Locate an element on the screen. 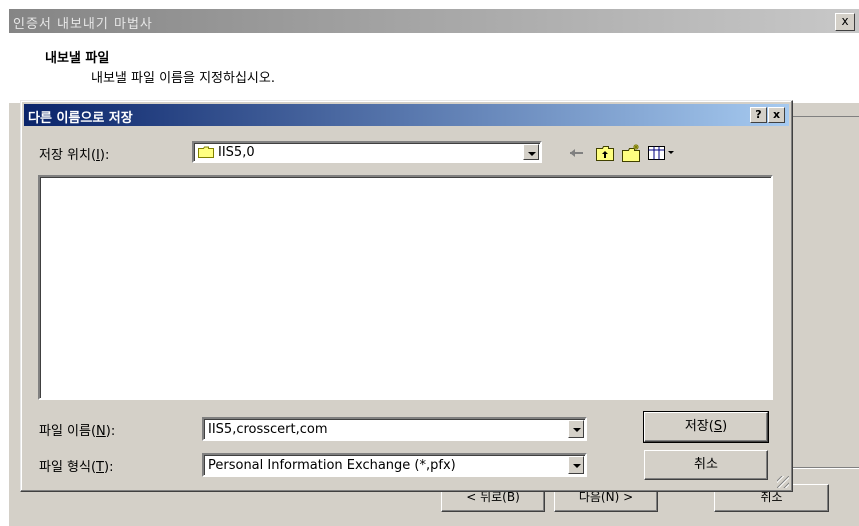 The height and width of the screenshot is (526, 859). filetype-combo: Personal Information Exchange (*,pfx) is located at coordinates (394, 465).